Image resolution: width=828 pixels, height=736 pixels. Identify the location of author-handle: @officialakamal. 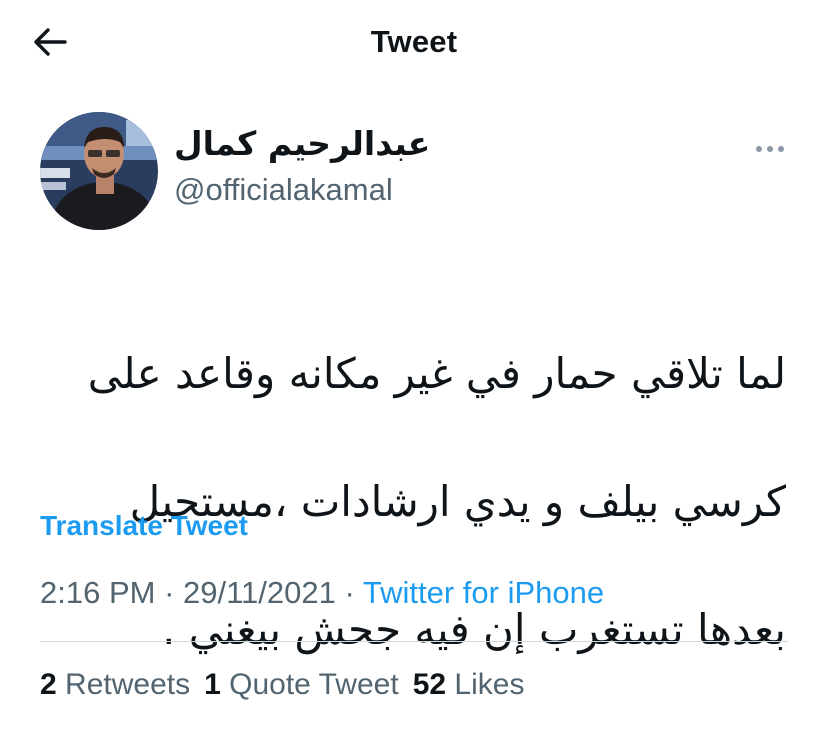
(283, 190).